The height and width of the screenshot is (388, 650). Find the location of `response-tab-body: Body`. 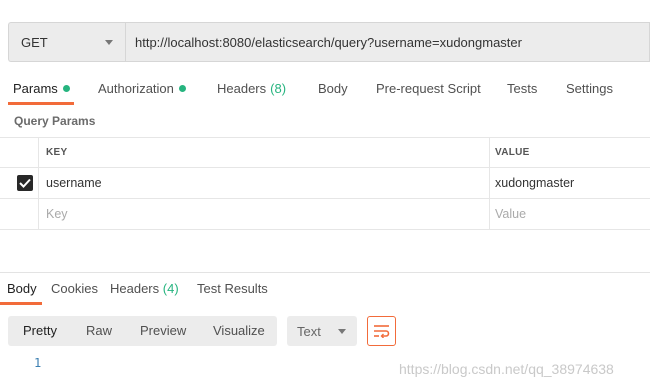

response-tab-body: Body is located at coordinates (22, 289).